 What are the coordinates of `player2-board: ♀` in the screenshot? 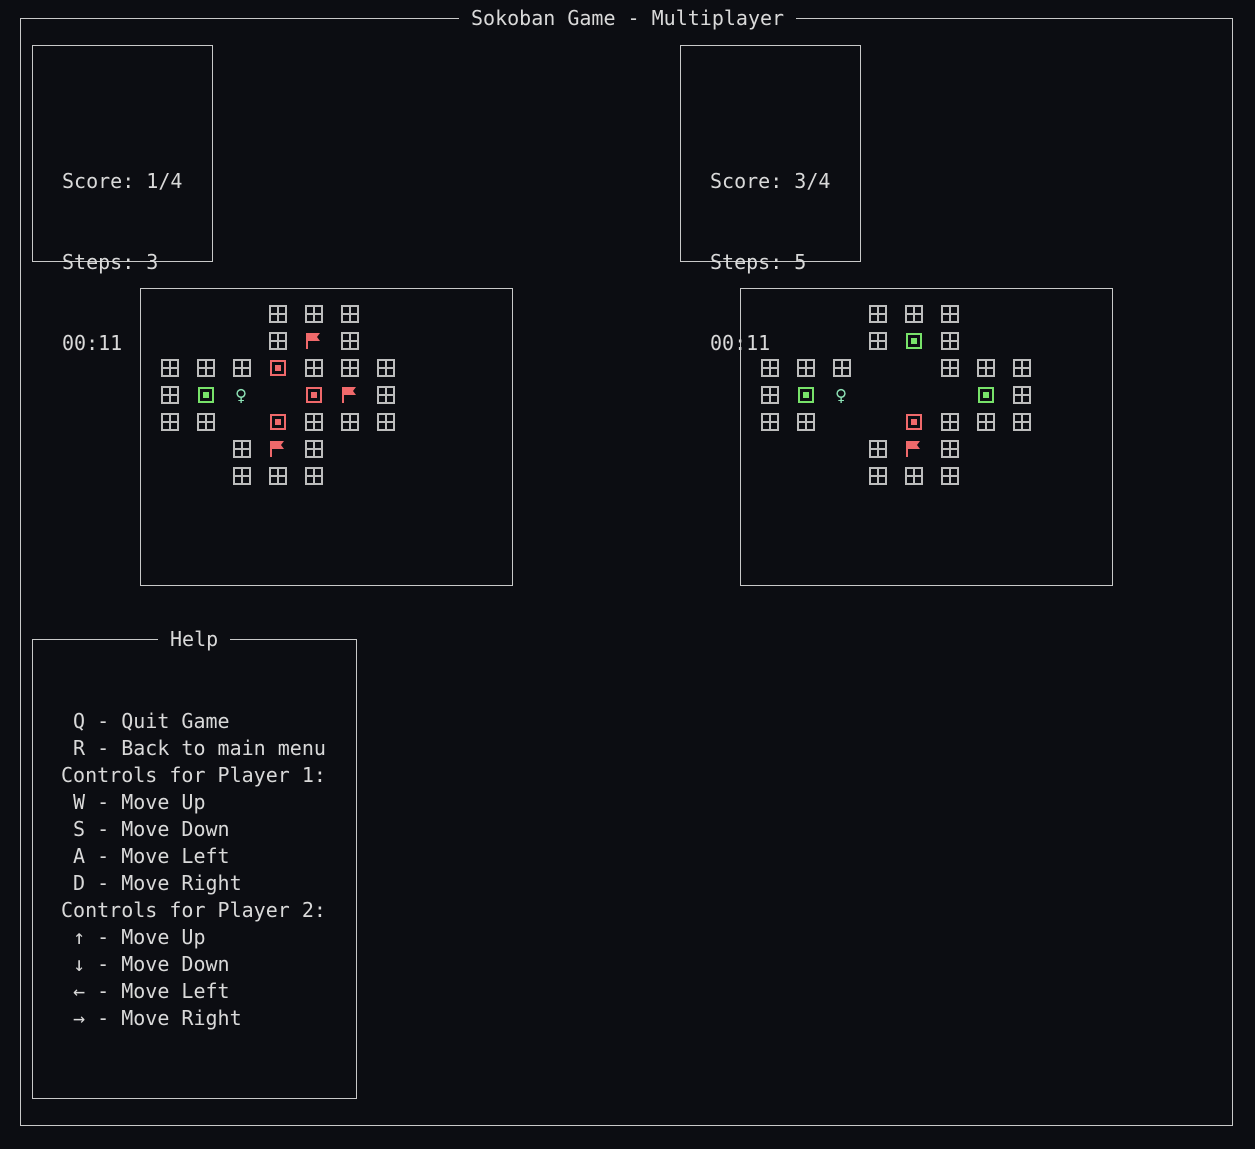 It's located at (926, 437).